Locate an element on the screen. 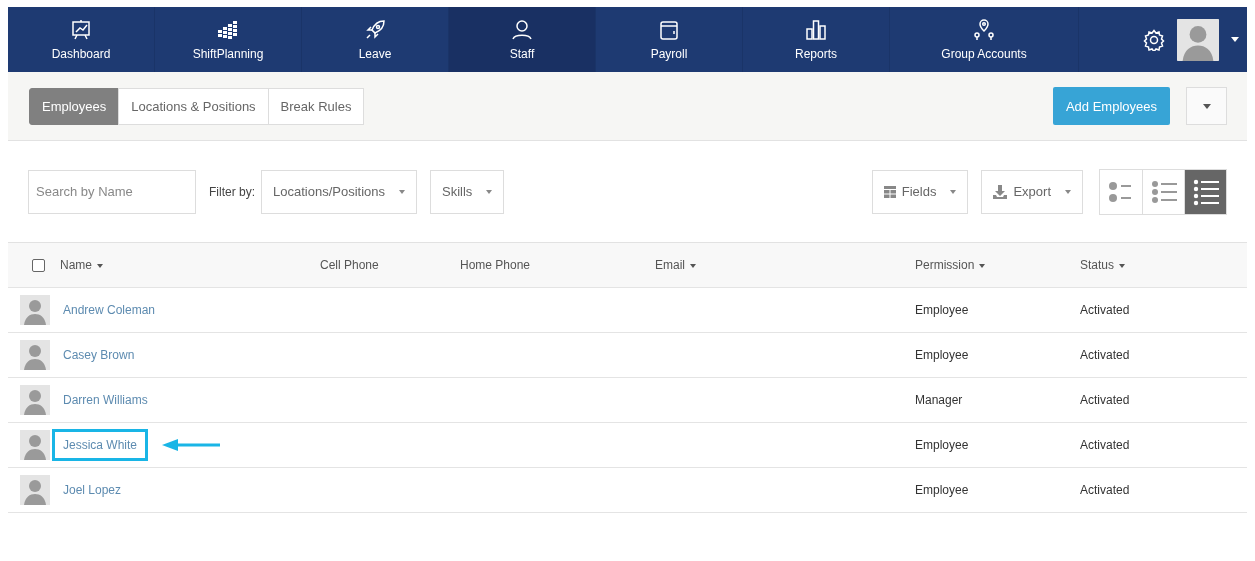  subtab: Employees is located at coordinates (74, 106).